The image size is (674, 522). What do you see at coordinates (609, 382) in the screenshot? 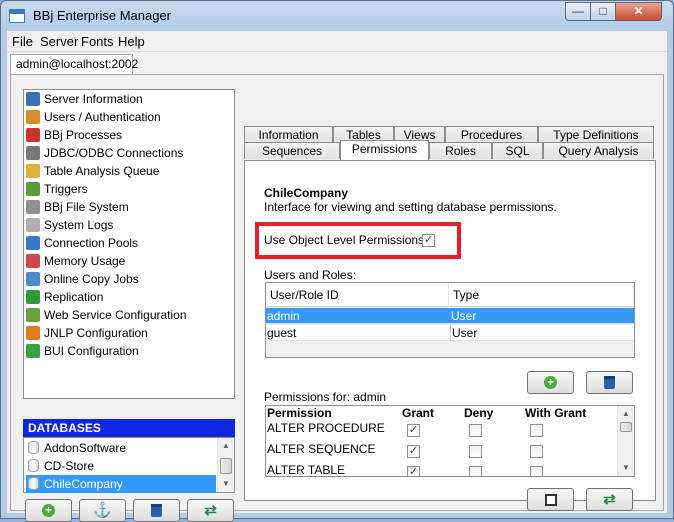
I see `remove-user-button` at bounding box center [609, 382].